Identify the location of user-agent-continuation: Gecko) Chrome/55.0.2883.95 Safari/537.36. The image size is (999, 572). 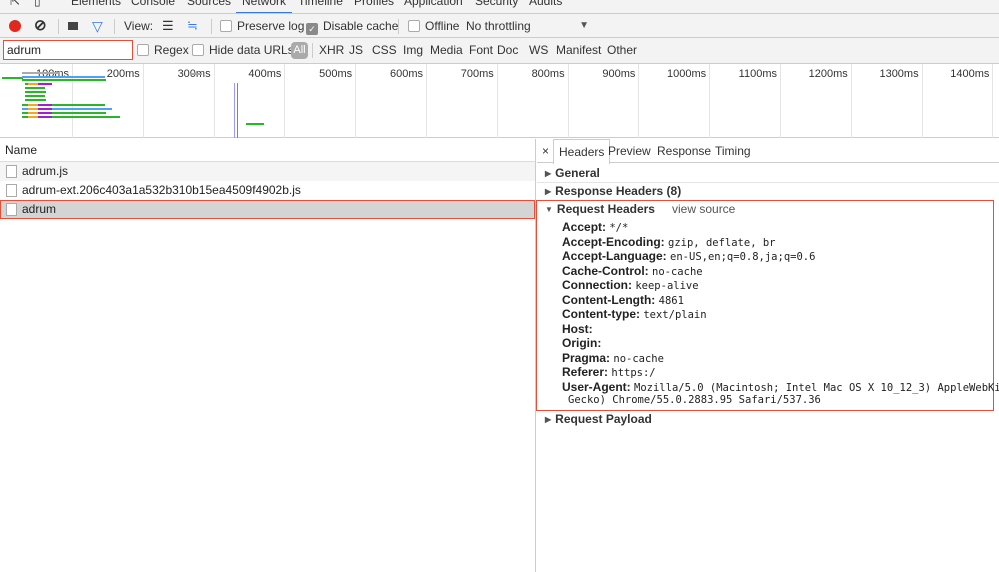
(694, 400).